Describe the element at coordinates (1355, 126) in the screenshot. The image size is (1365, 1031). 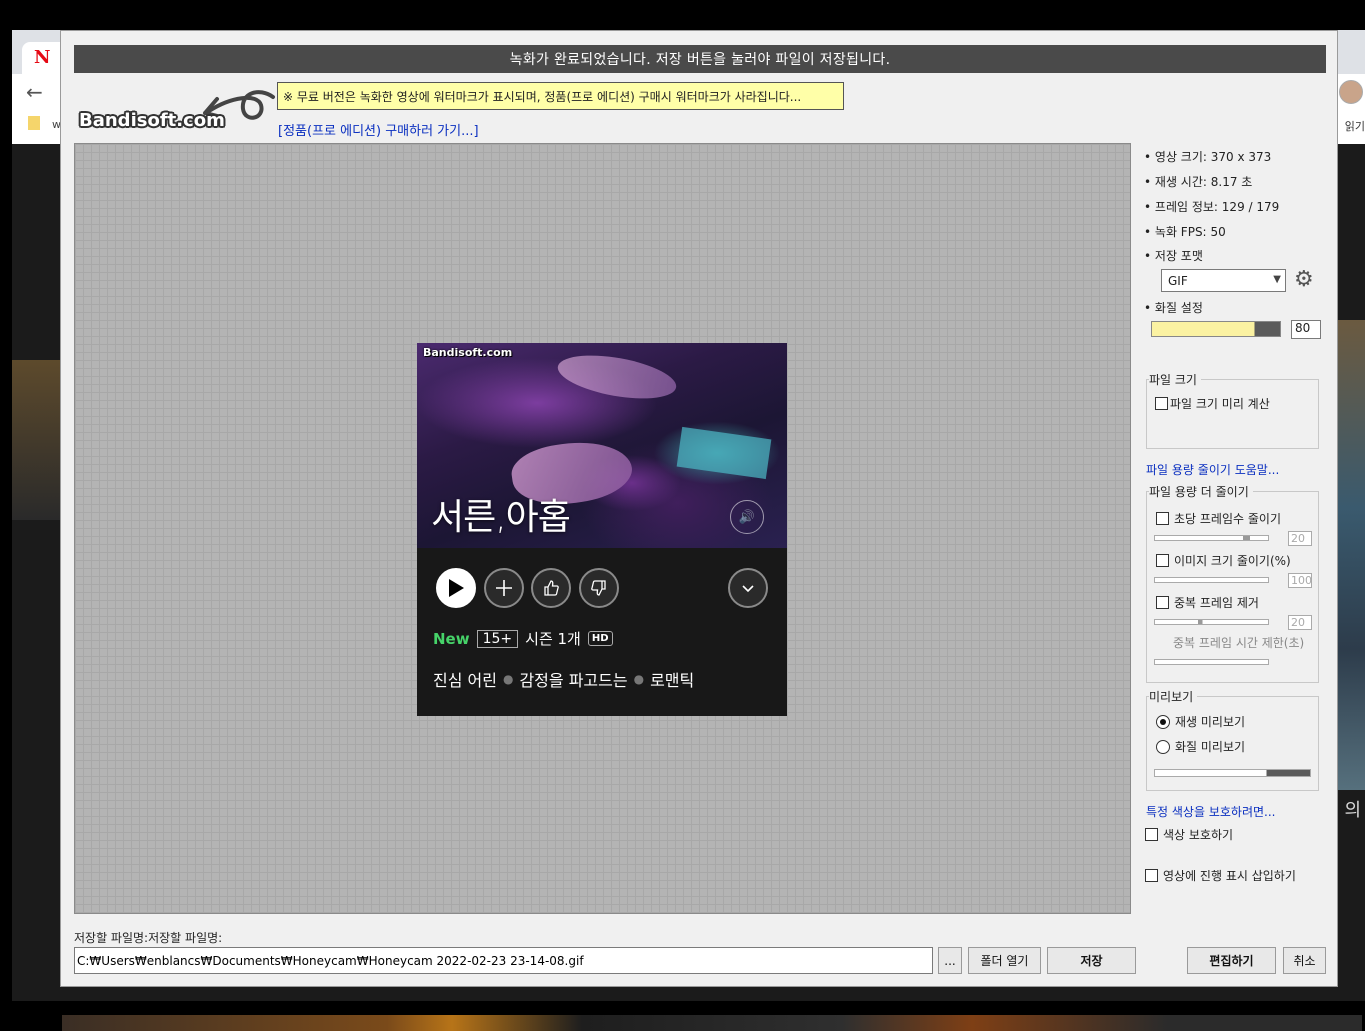
I see `reading-list-label: 읽기` at that location.